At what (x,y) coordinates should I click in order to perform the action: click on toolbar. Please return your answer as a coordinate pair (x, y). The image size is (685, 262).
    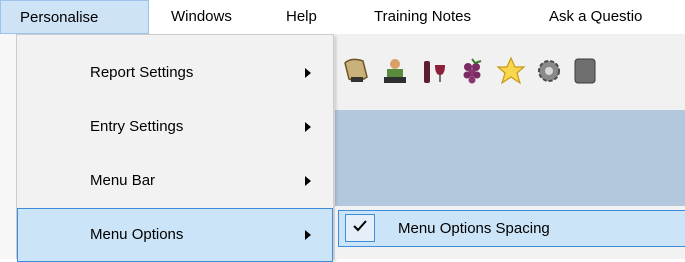
    Looking at the image, I should click on (510, 72).